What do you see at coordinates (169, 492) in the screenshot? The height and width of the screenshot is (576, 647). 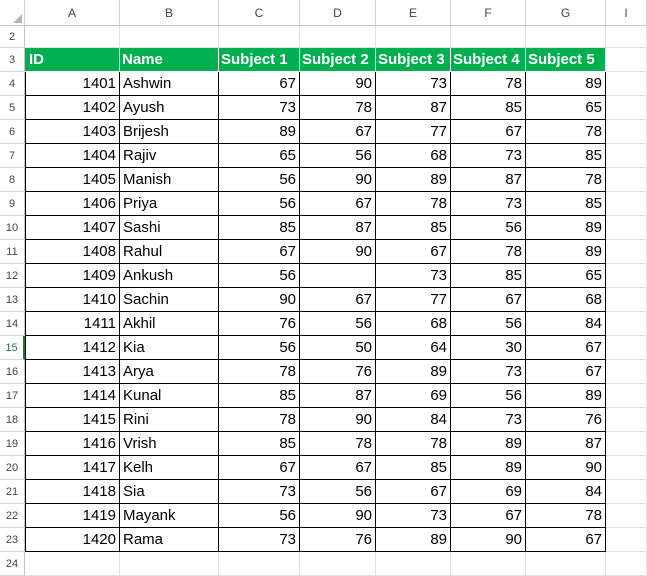 I see `name-cell: Sia` at bounding box center [169, 492].